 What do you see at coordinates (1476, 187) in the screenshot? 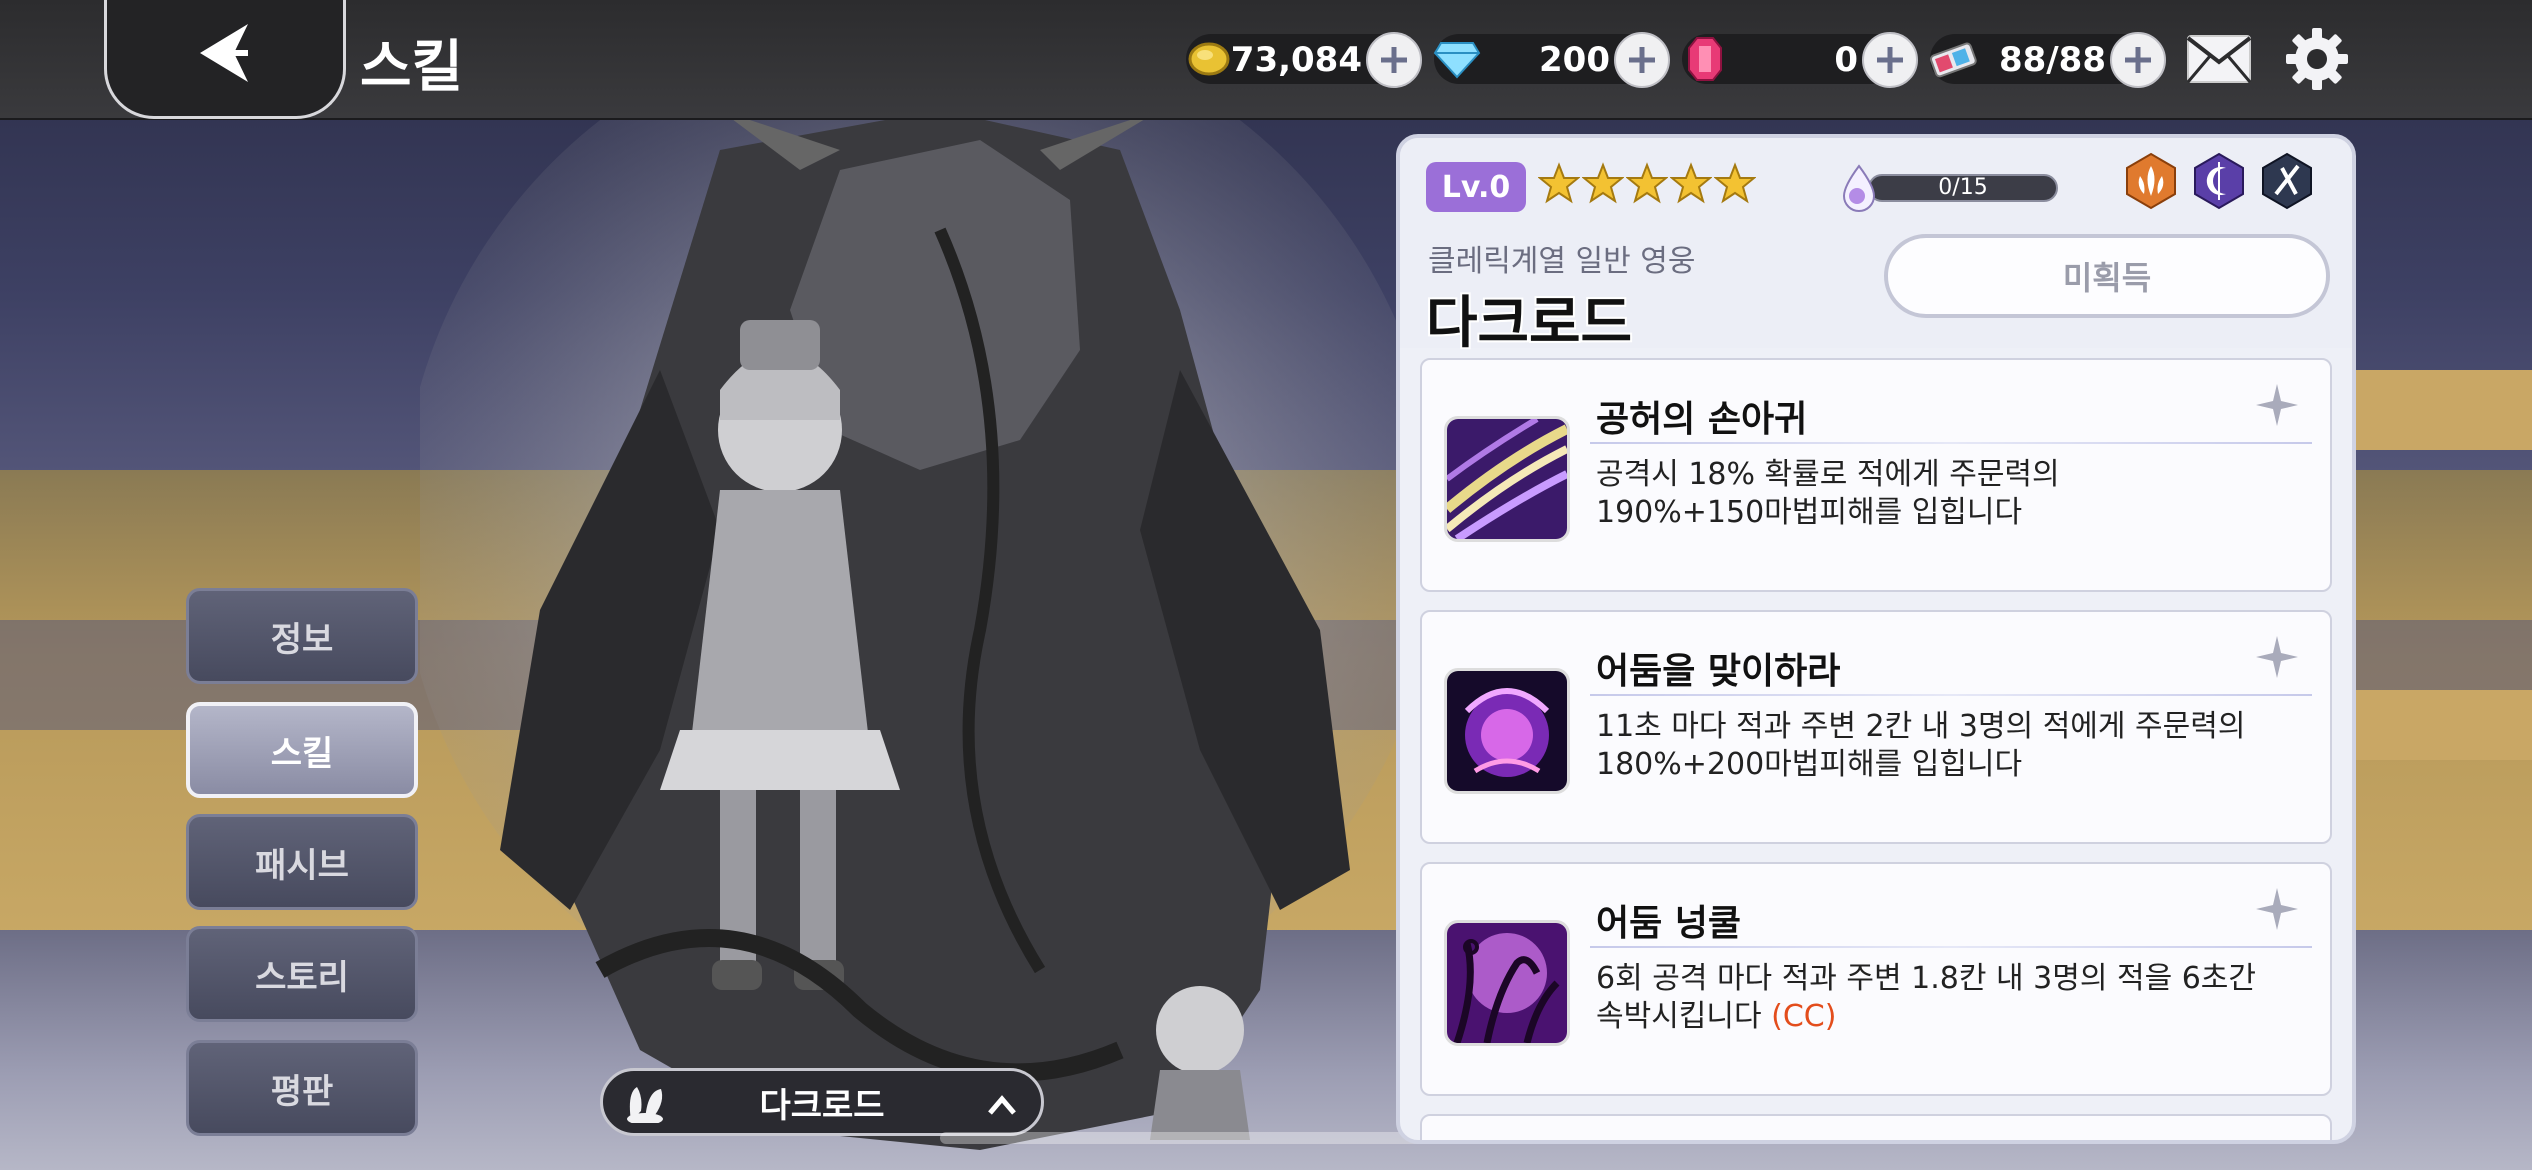
I see `level-badge: Lv.0` at bounding box center [1476, 187].